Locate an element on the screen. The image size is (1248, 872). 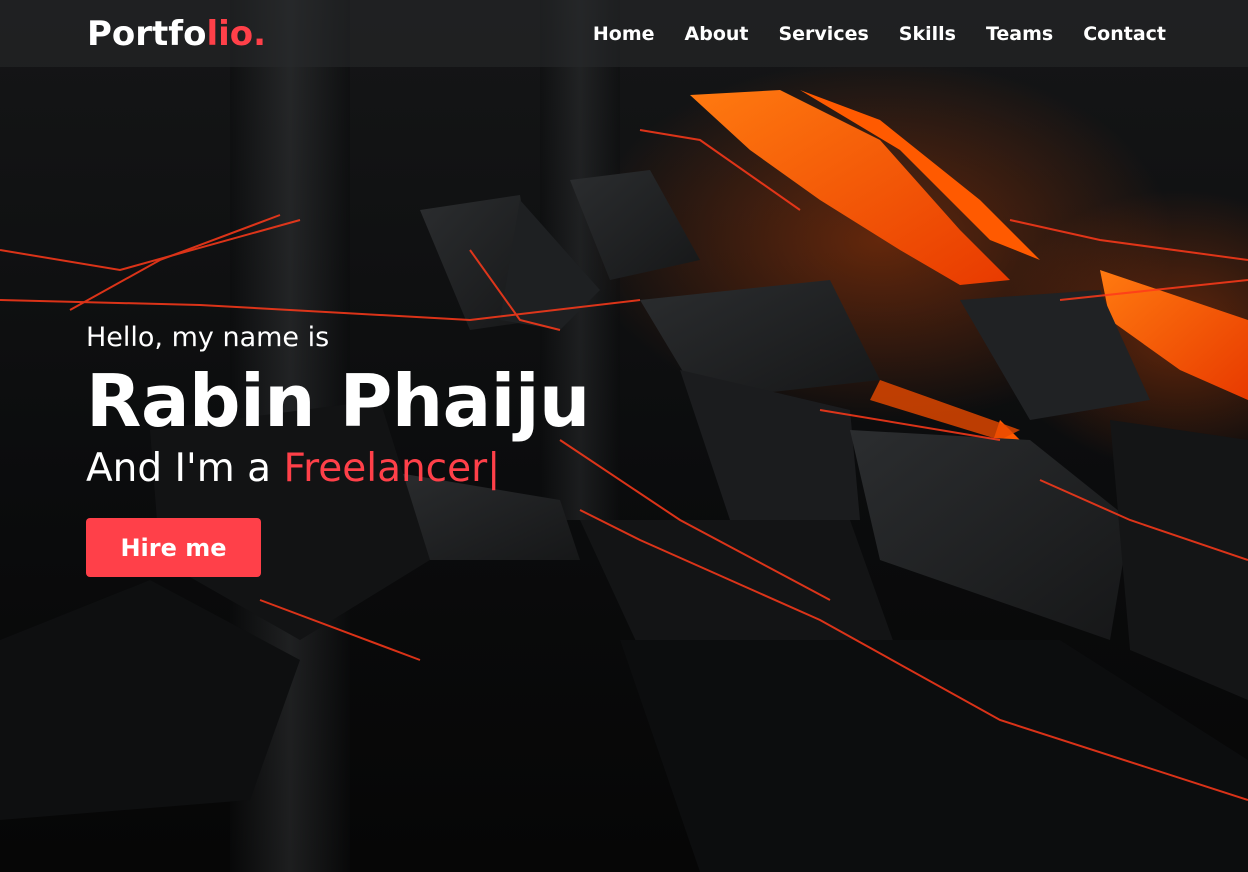
hero-role-line: And I'm a Freelancer| is located at coordinates (338, 469).